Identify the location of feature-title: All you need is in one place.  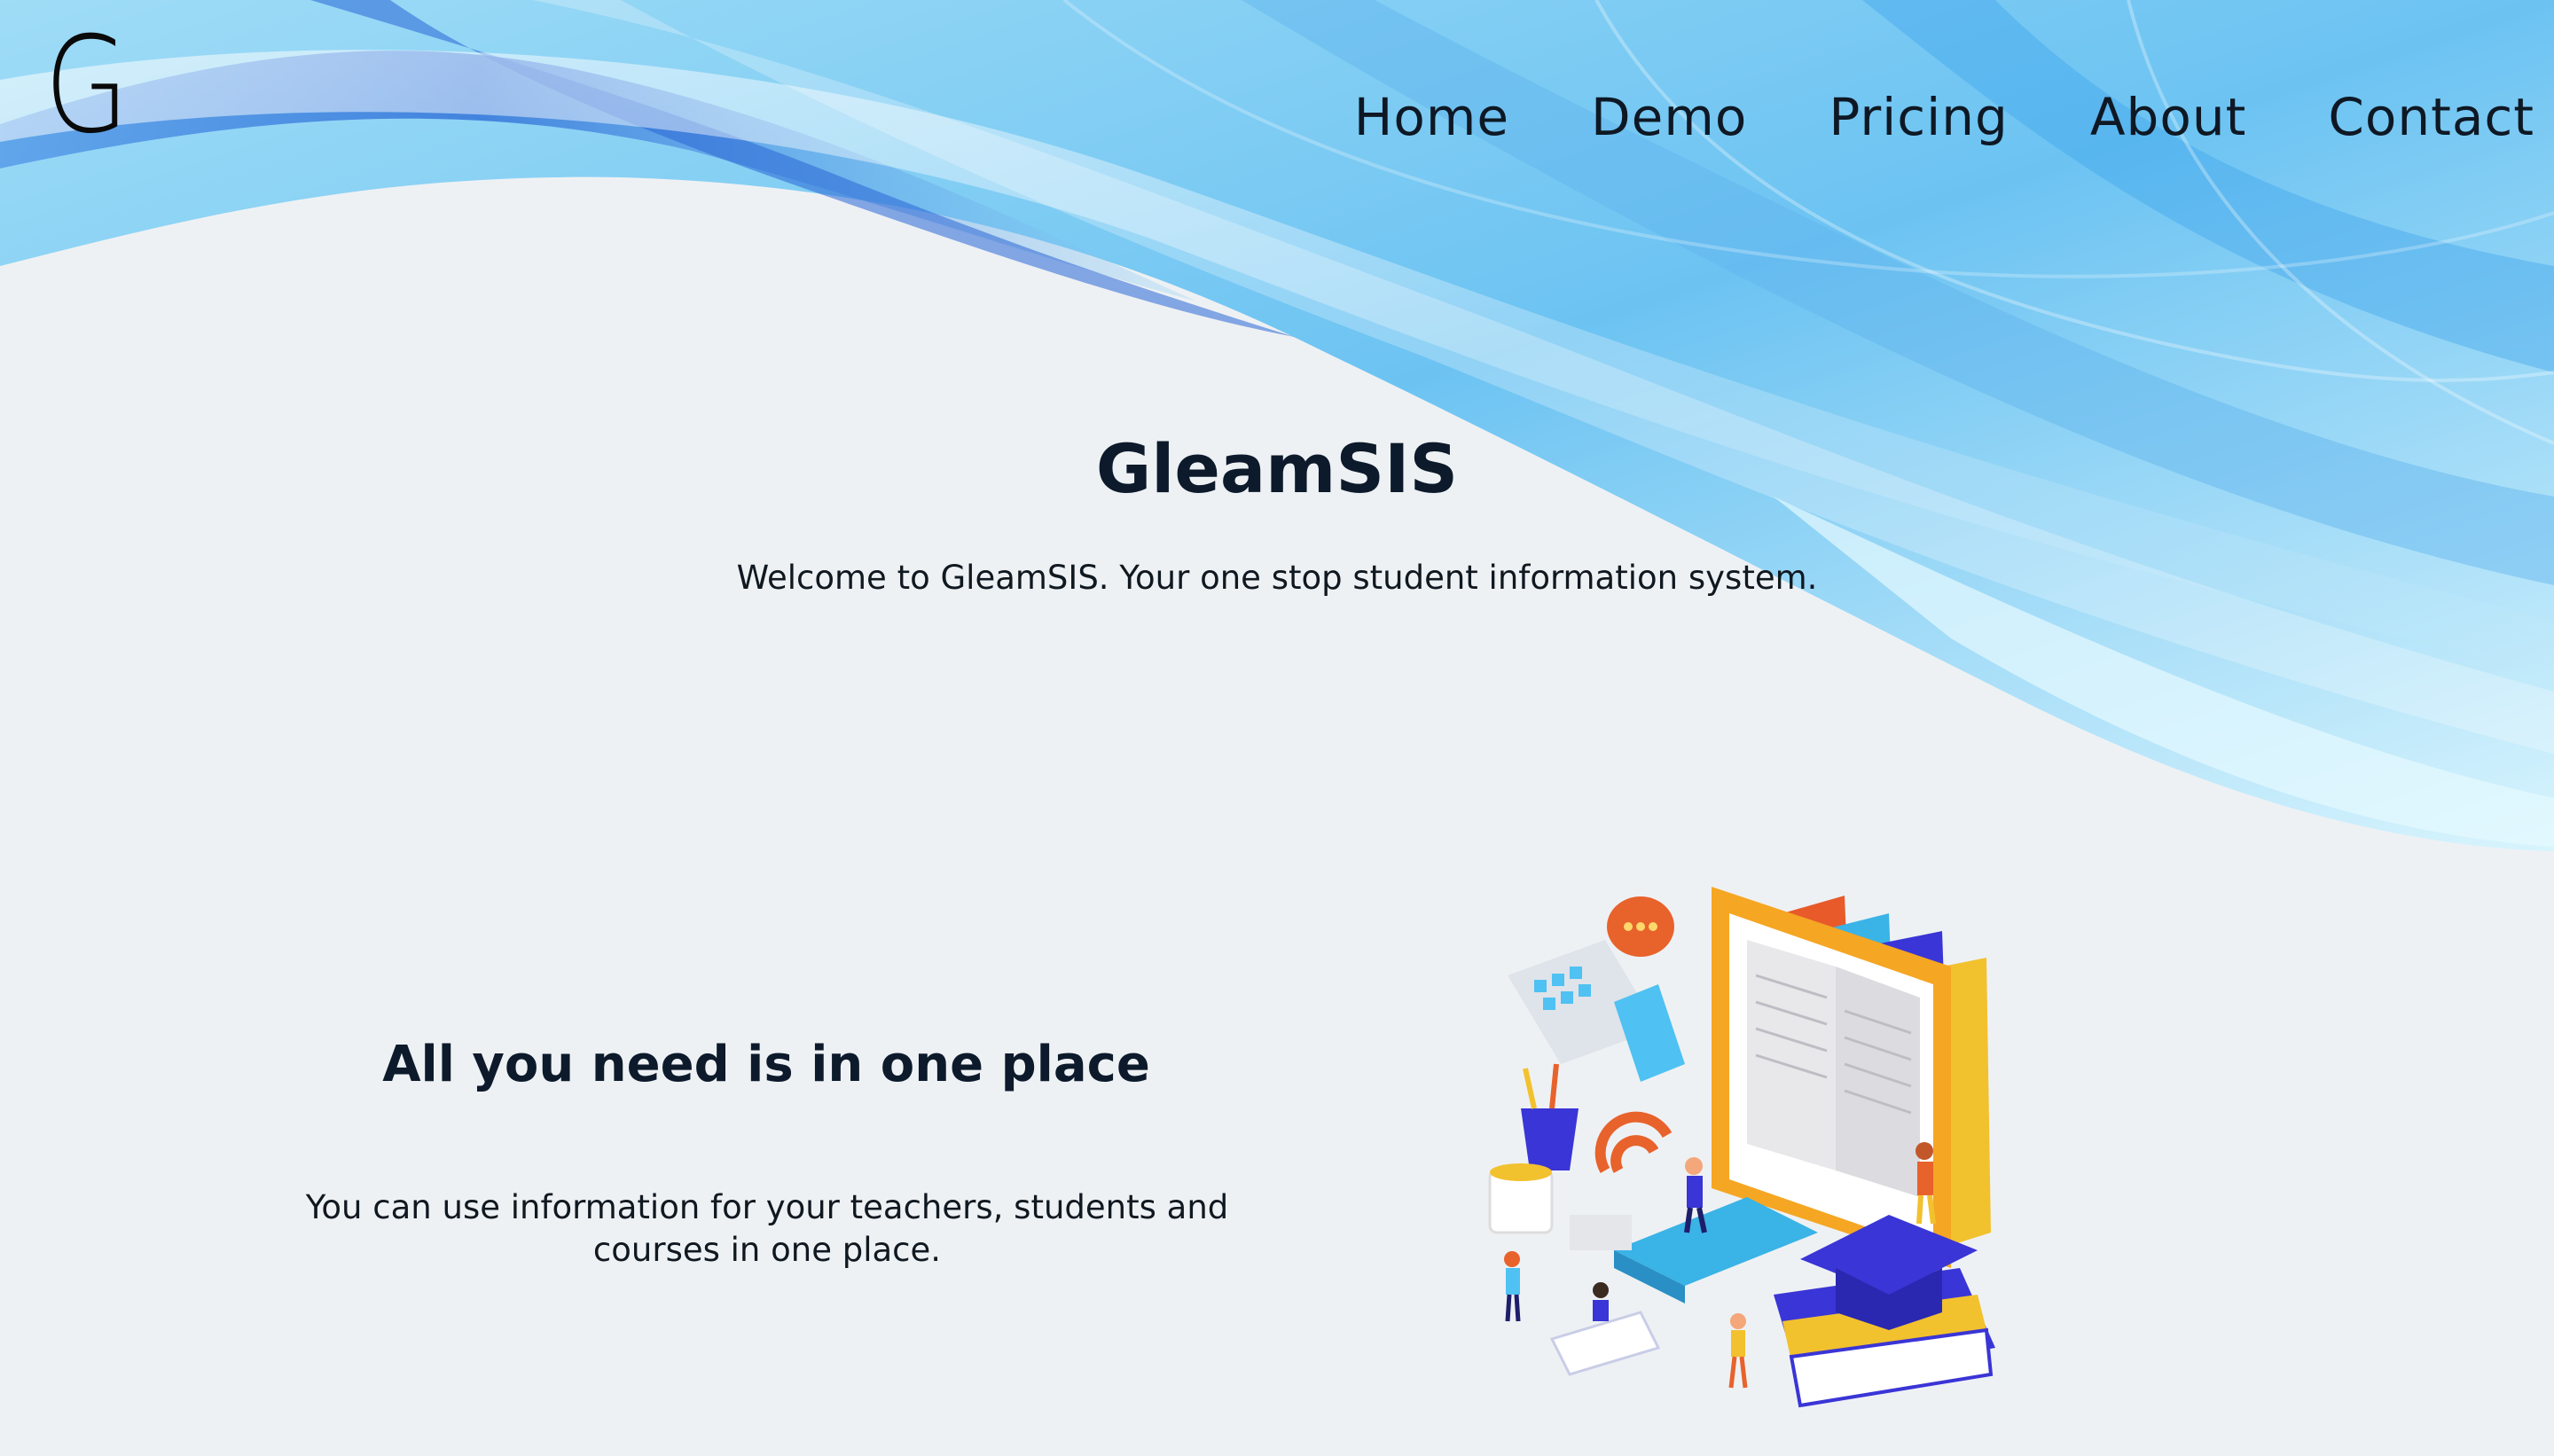
(766, 1064).